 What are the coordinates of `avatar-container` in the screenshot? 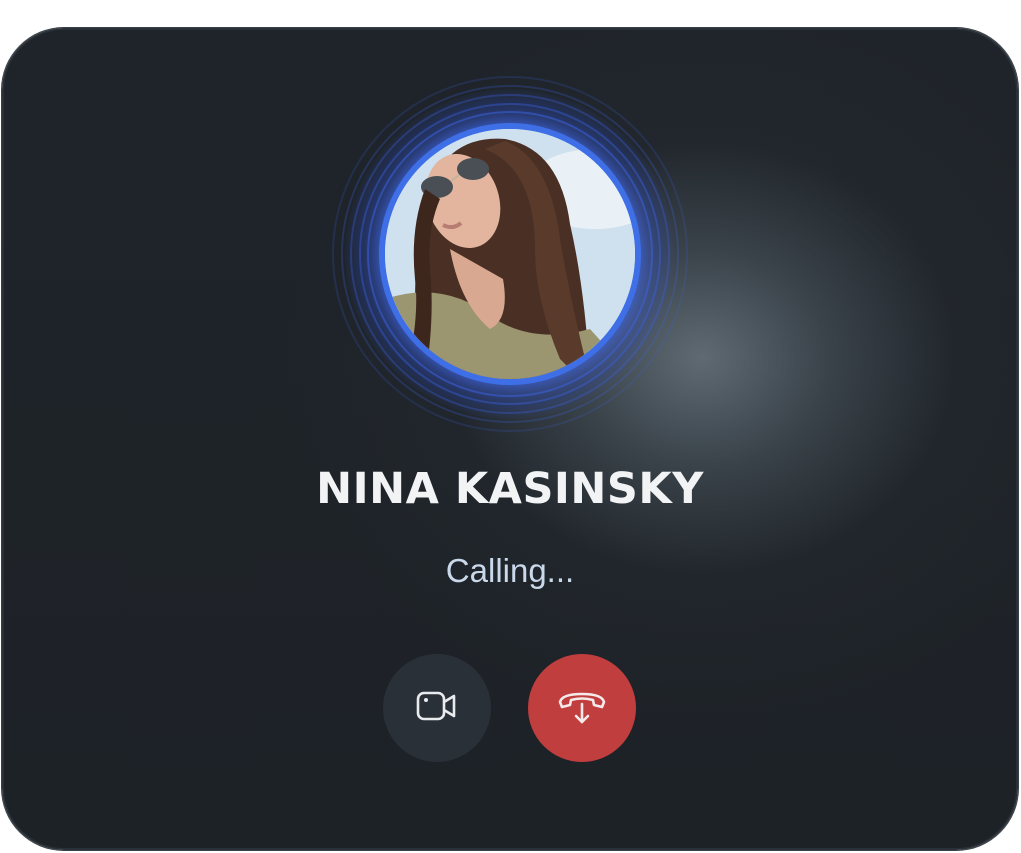 It's located at (510, 254).